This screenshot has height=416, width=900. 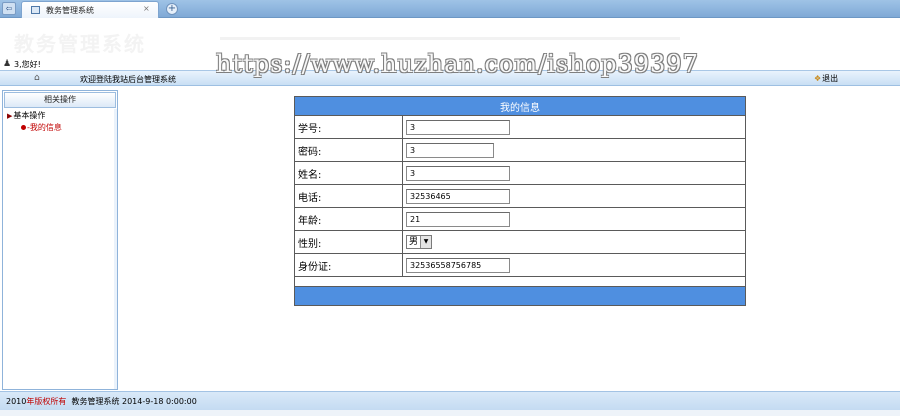 I want to click on age-label: 年龄:, so click(x=348, y=219).